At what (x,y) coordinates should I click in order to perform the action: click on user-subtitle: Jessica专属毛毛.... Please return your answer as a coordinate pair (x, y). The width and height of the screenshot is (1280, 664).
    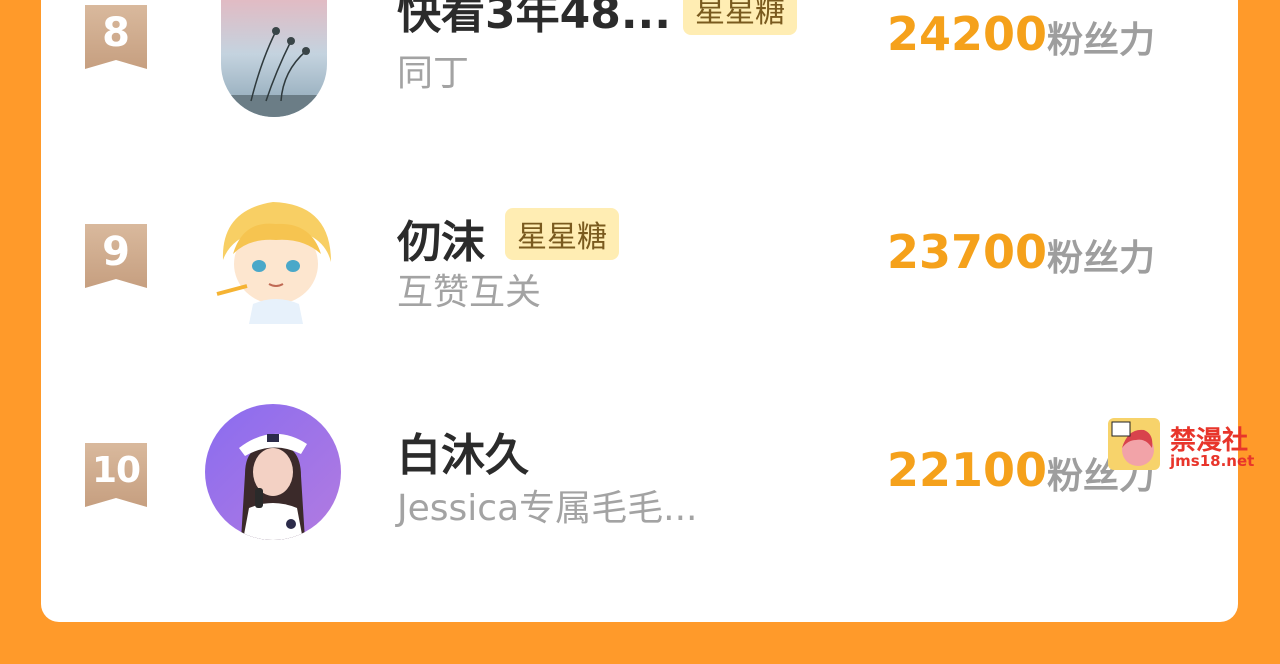
    Looking at the image, I should click on (547, 508).